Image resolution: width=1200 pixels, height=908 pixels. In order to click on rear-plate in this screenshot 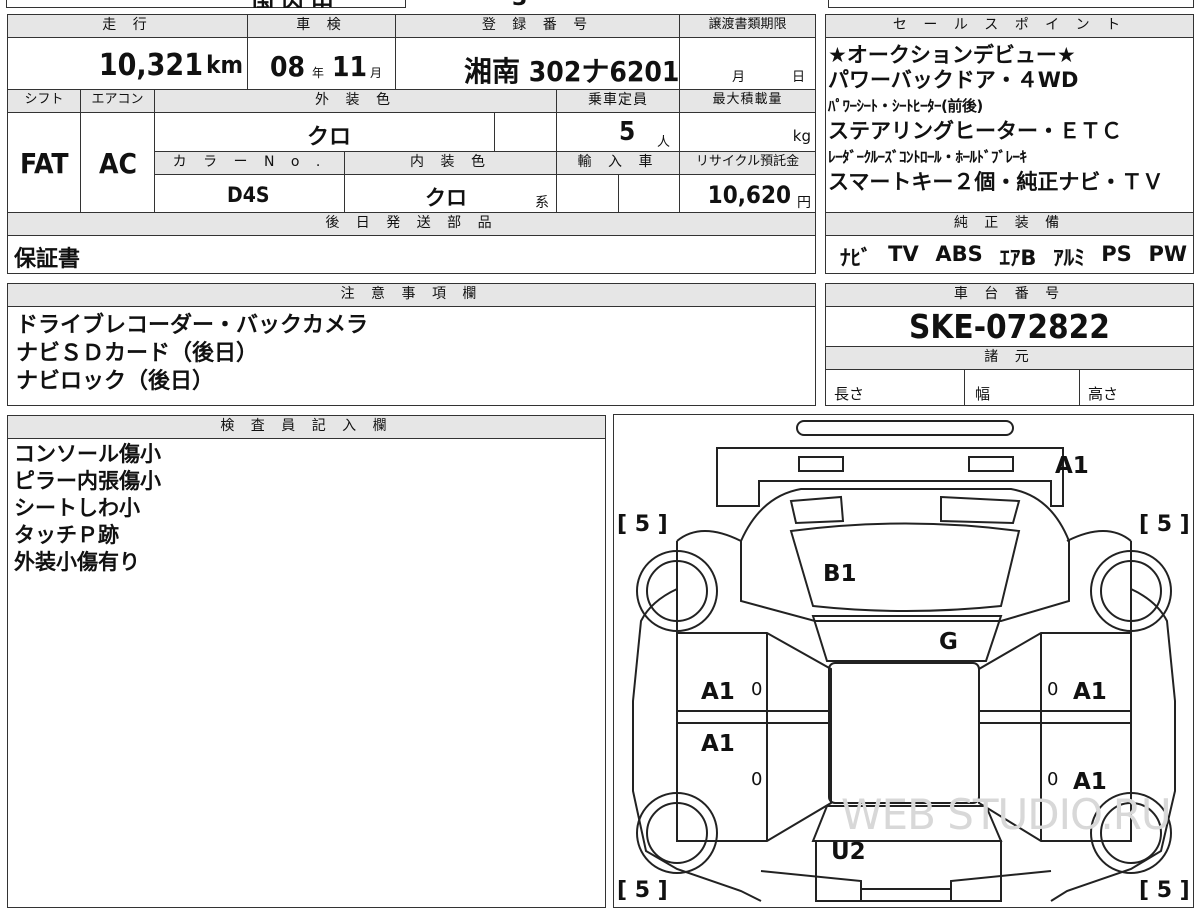, I will do `click(906, 895)`.